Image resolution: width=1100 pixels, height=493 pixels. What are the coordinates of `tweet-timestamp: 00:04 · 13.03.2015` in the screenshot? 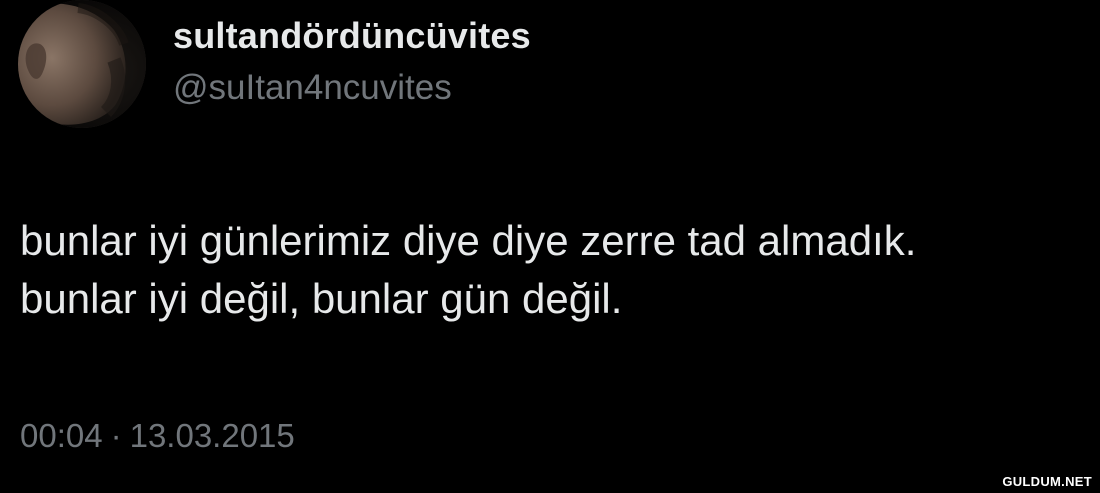 It's located at (157, 436).